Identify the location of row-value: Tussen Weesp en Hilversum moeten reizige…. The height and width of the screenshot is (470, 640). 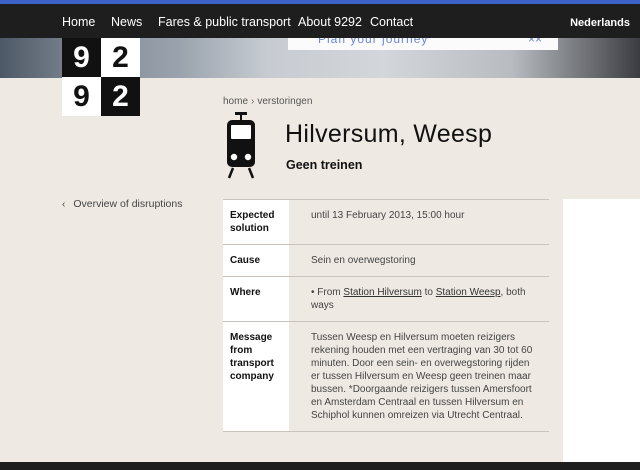
(419, 376).